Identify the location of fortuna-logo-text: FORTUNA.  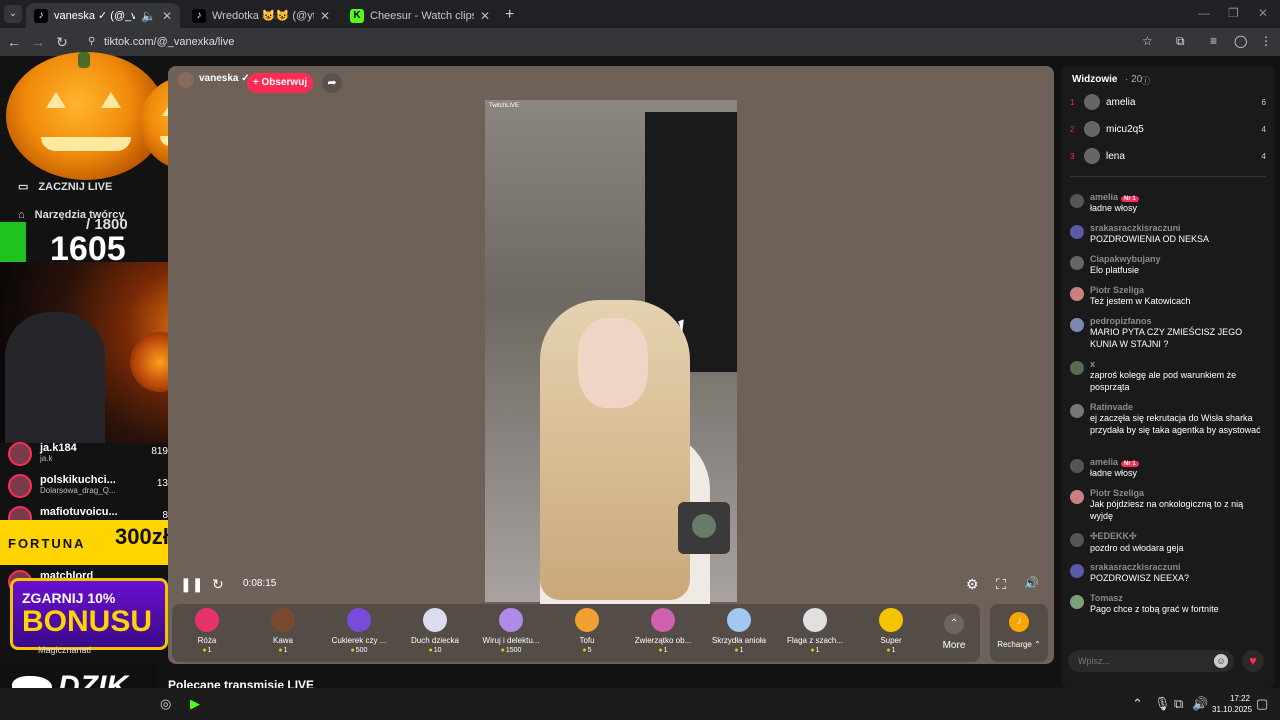
(47, 543).